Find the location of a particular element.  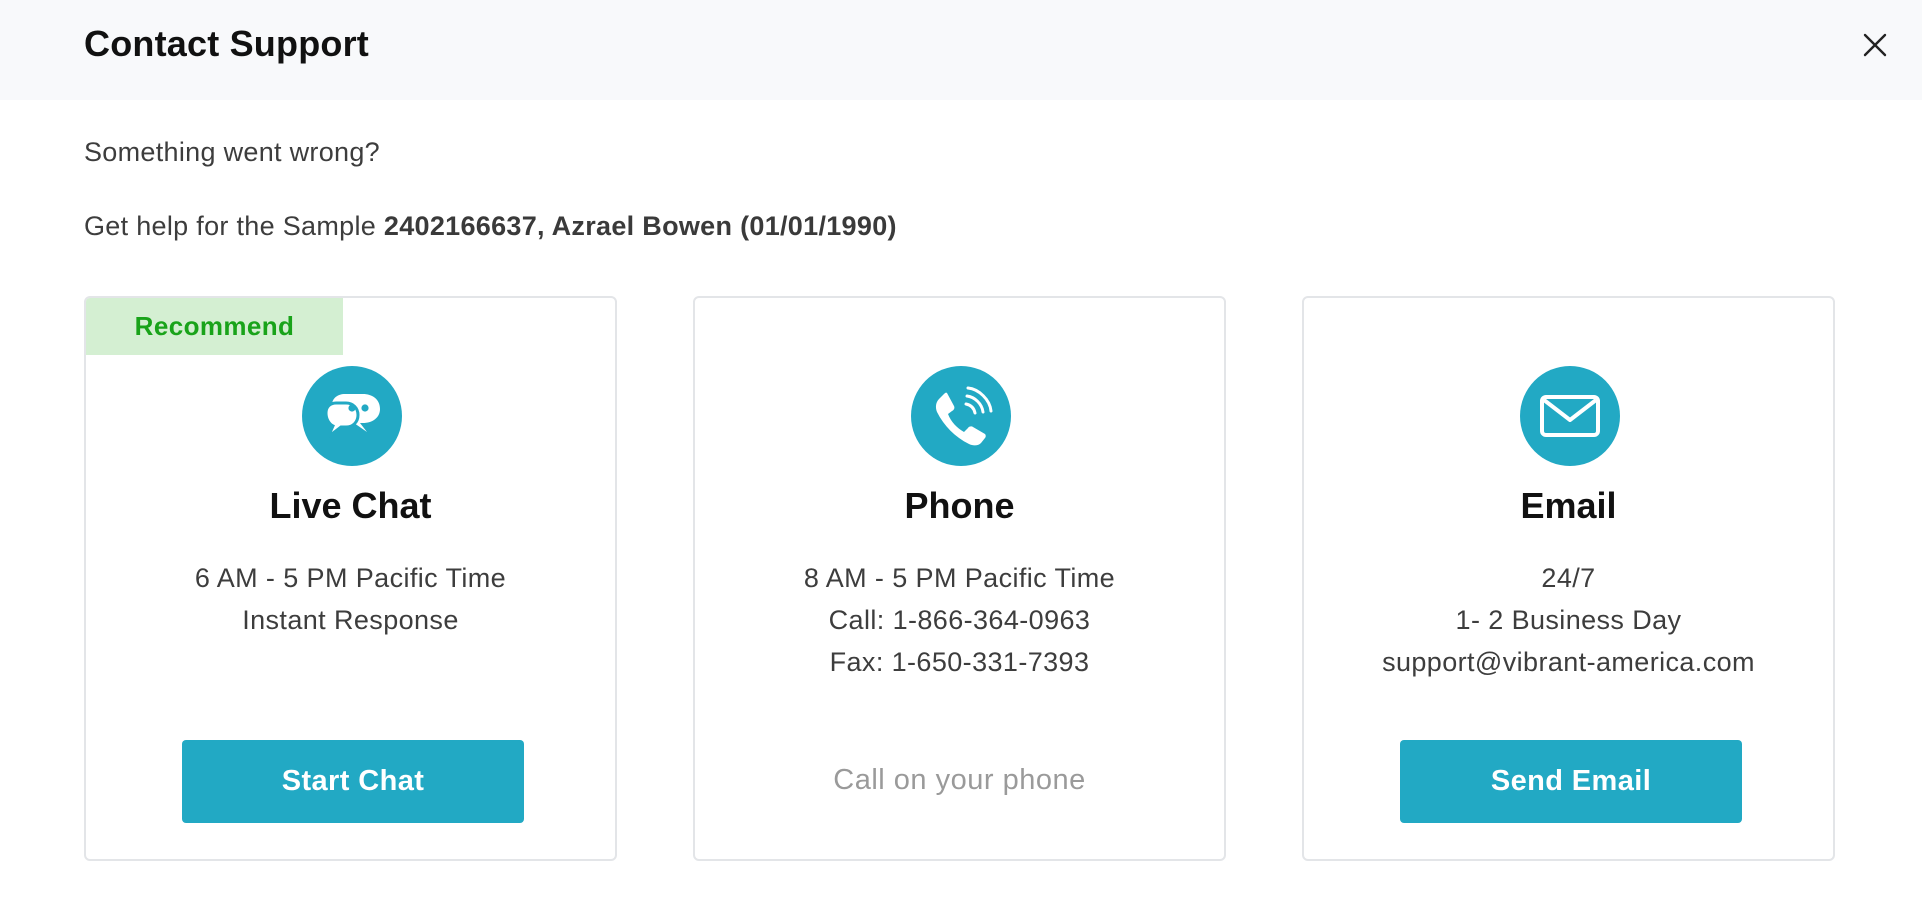

close-icon is located at coordinates (1875, 45).